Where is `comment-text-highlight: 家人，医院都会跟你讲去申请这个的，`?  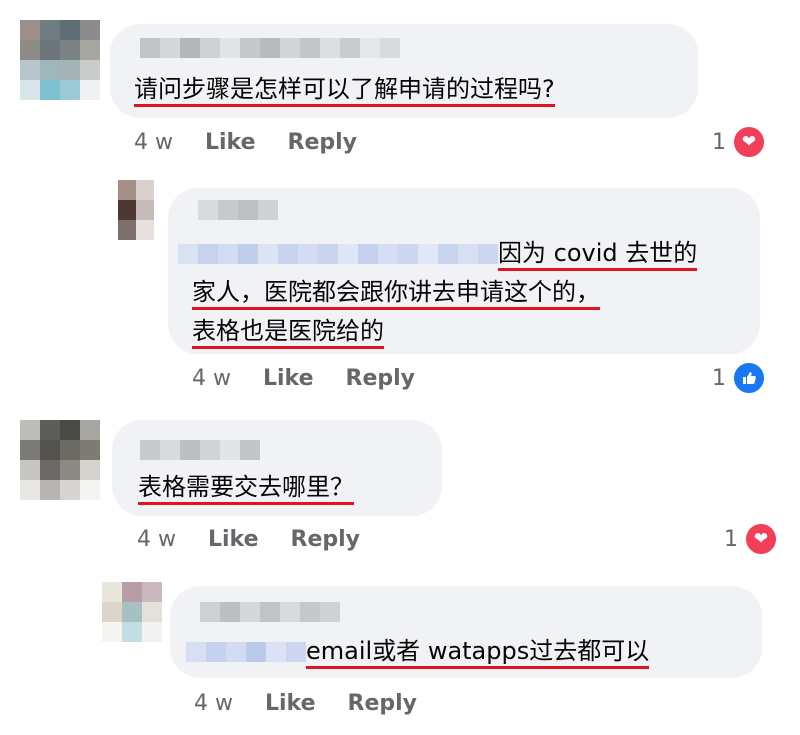
comment-text-highlight: 家人，医院都会跟你讲去申请这个的， is located at coordinates (396, 294).